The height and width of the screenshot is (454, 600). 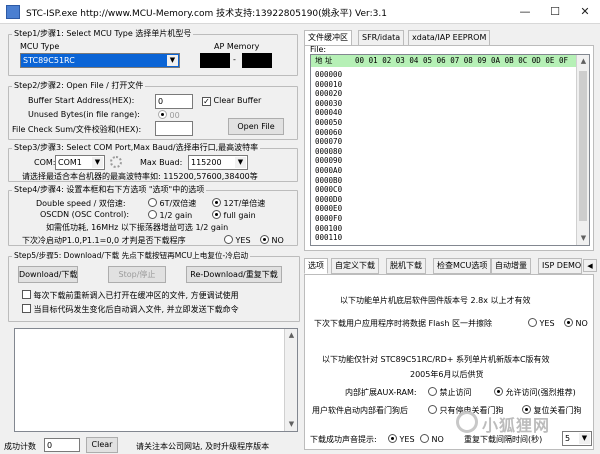 I want to click on p1-yes-option: YES, so click(x=237, y=240).